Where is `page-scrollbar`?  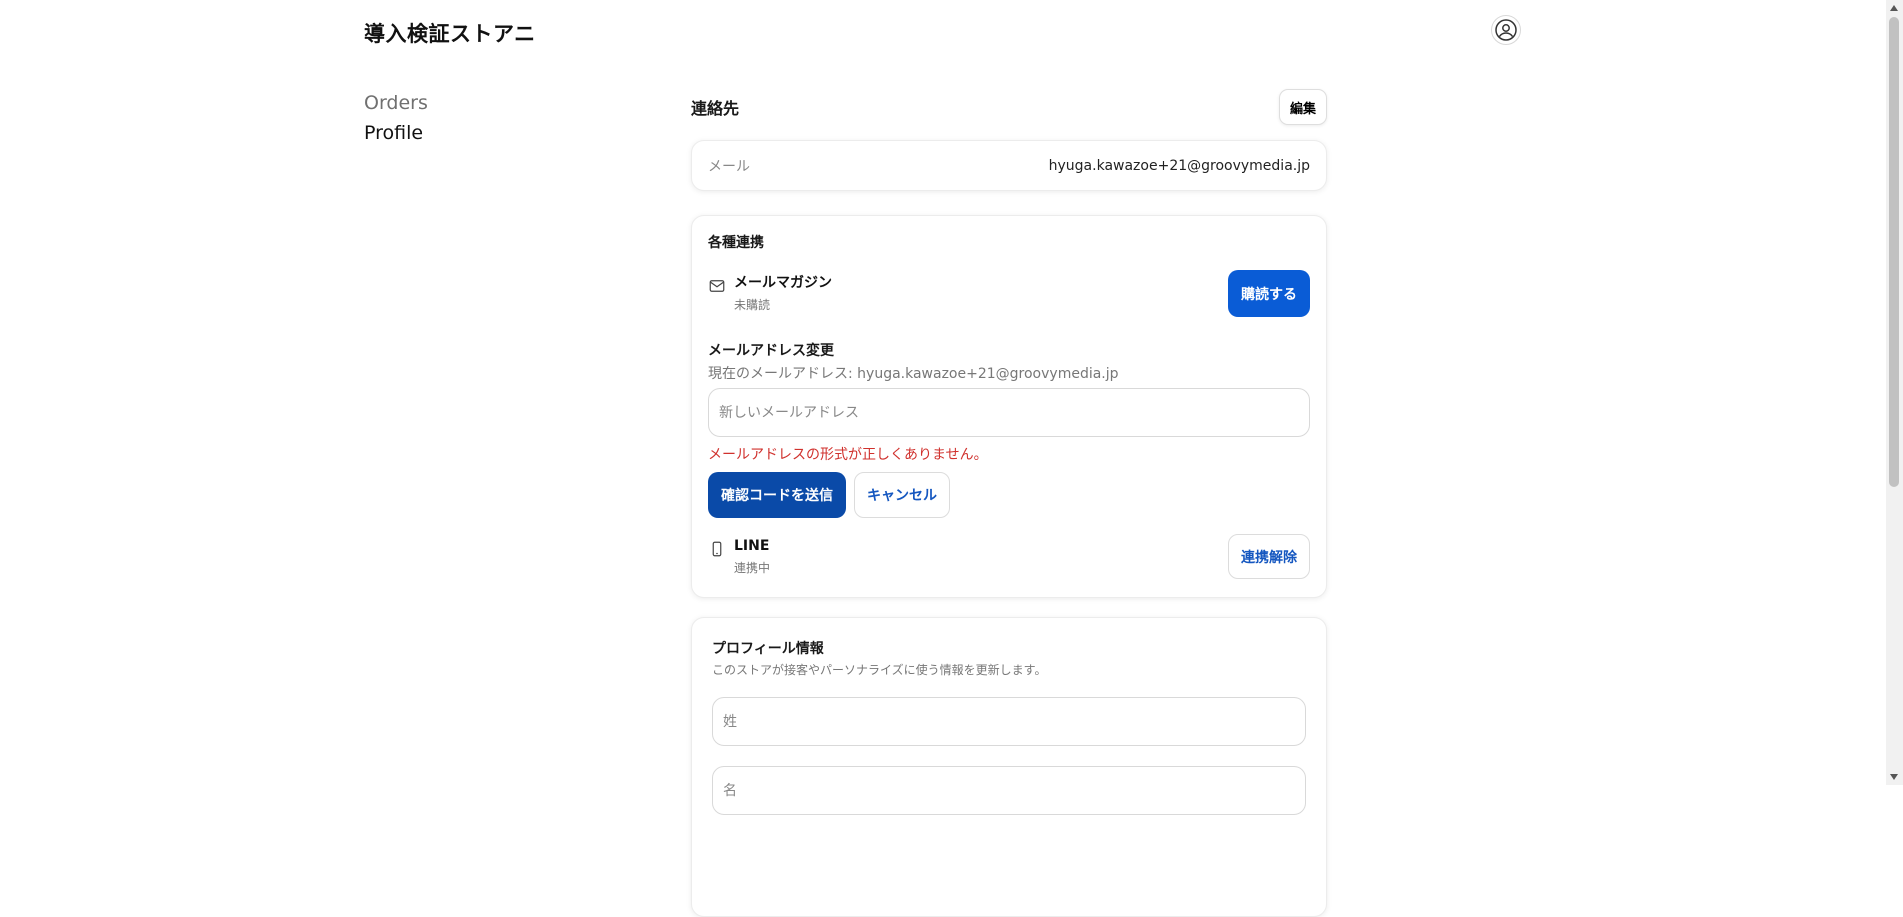 page-scrollbar is located at coordinates (1894, 392).